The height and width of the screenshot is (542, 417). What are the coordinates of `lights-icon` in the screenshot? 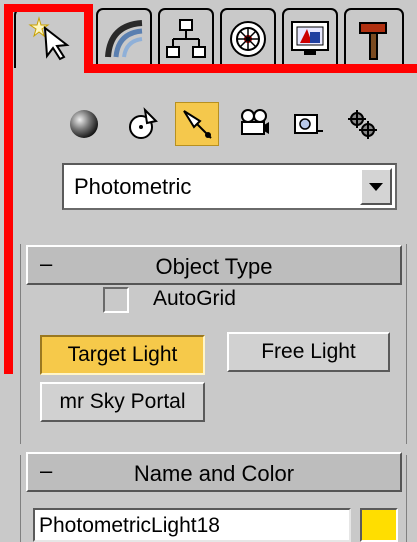 It's located at (197, 124).